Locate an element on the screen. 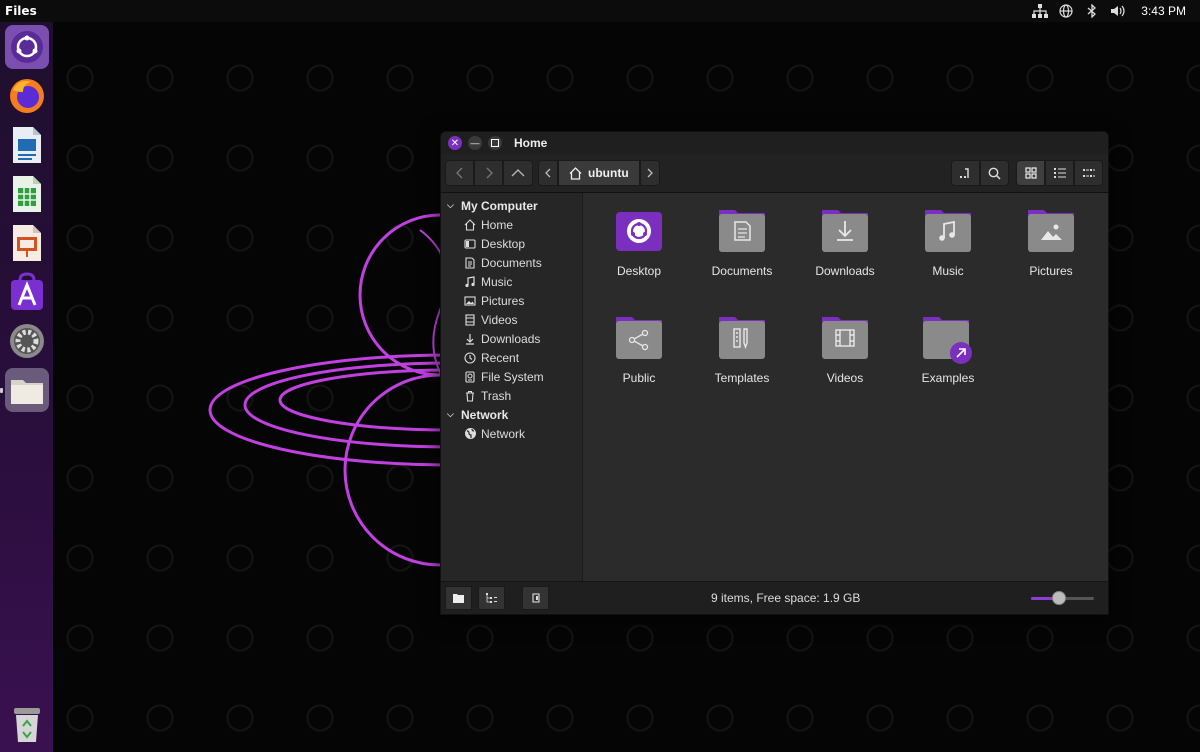 The width and height of the screenshot is (1200, 752). drive-icon is located at coordinates (470, 377).